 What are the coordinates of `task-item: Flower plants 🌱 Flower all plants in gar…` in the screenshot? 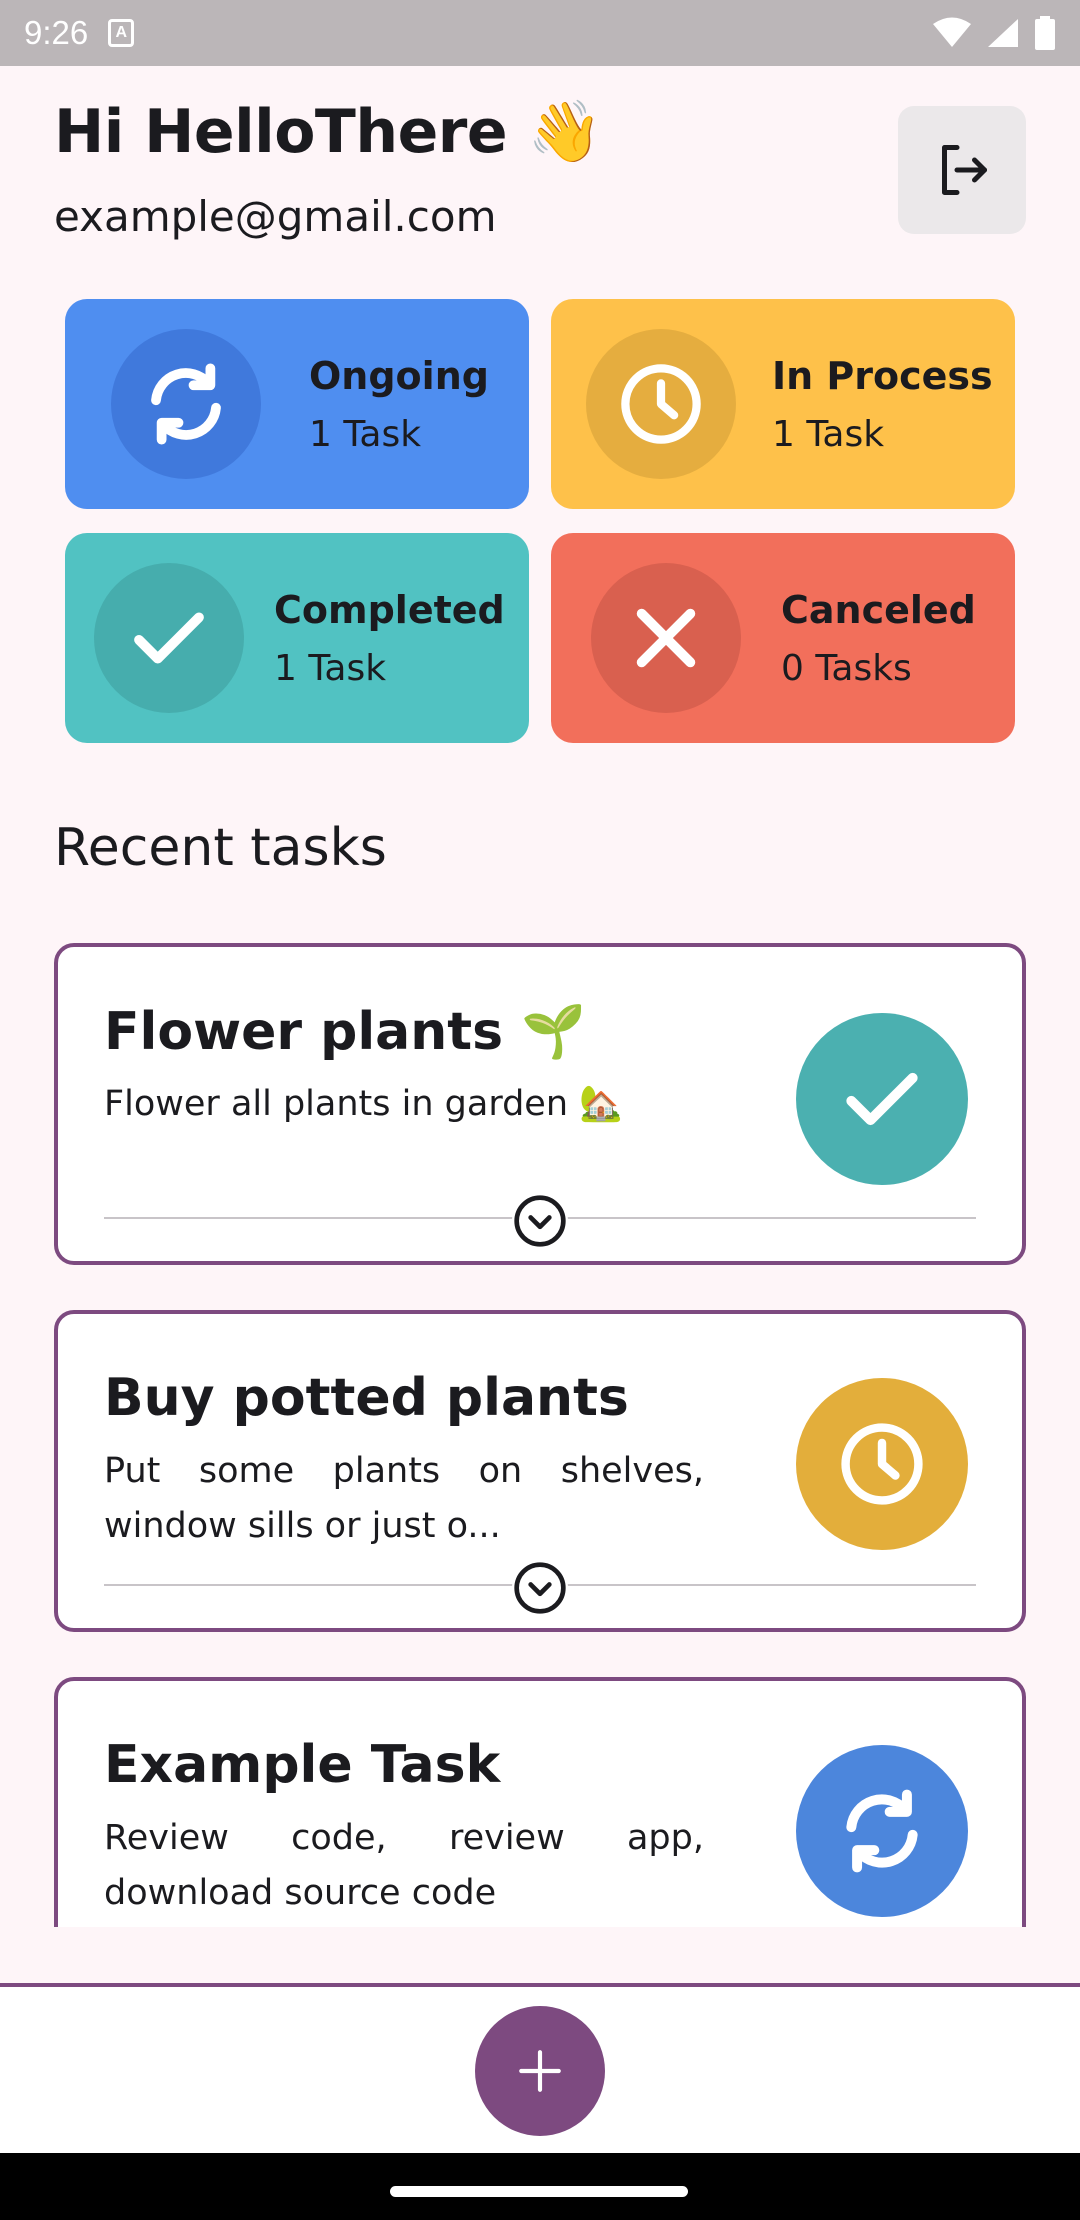 It's located at (540, 1108).